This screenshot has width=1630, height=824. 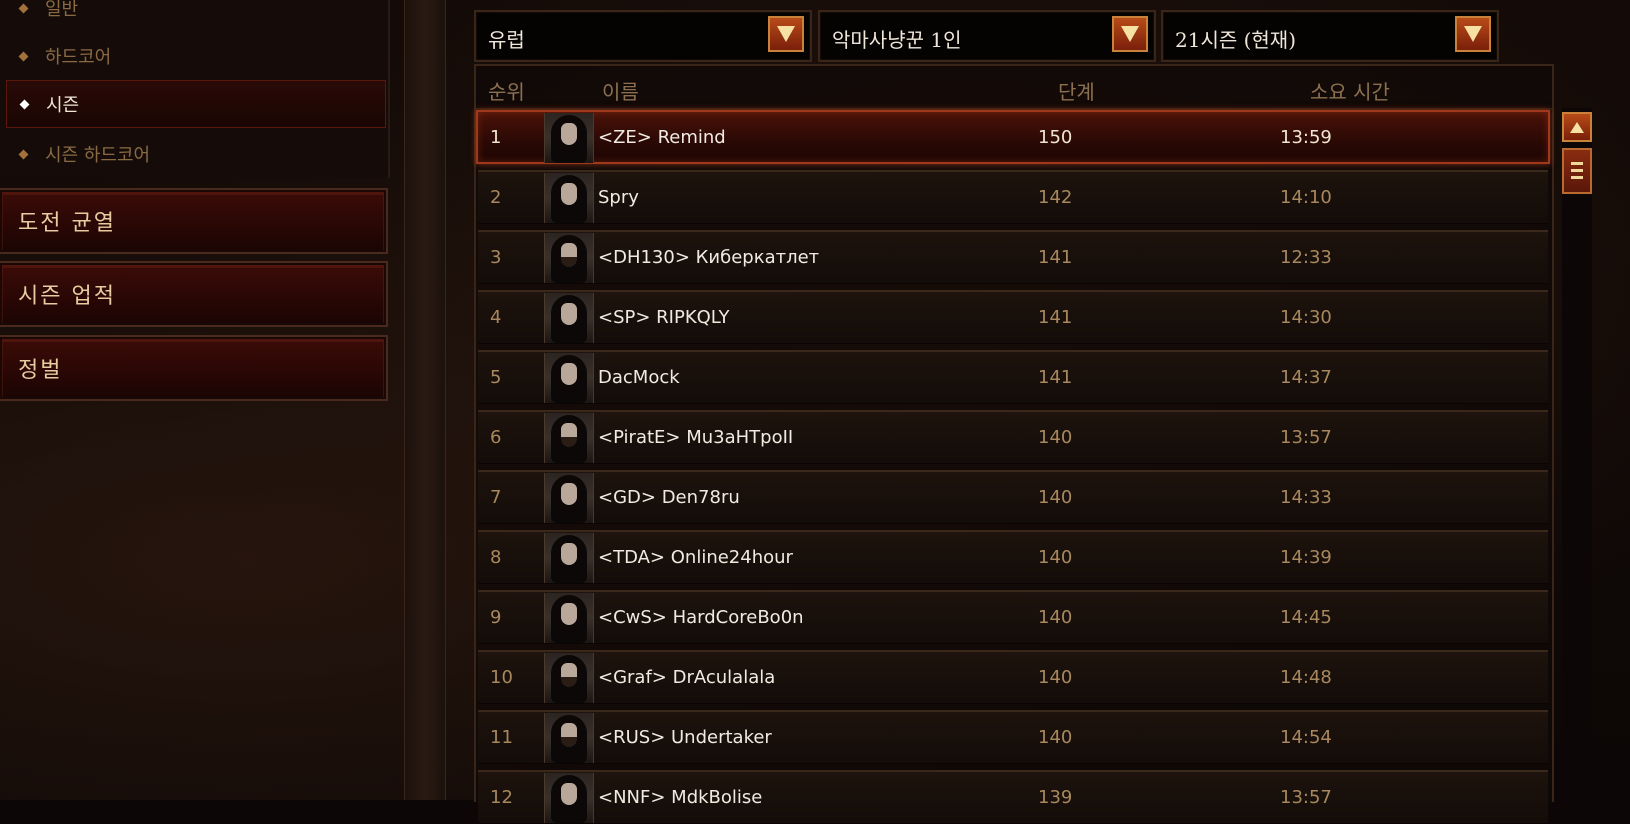 I want to click on player-name-cell: <DH130> Киберкатлет, so click(x=708, y=257).